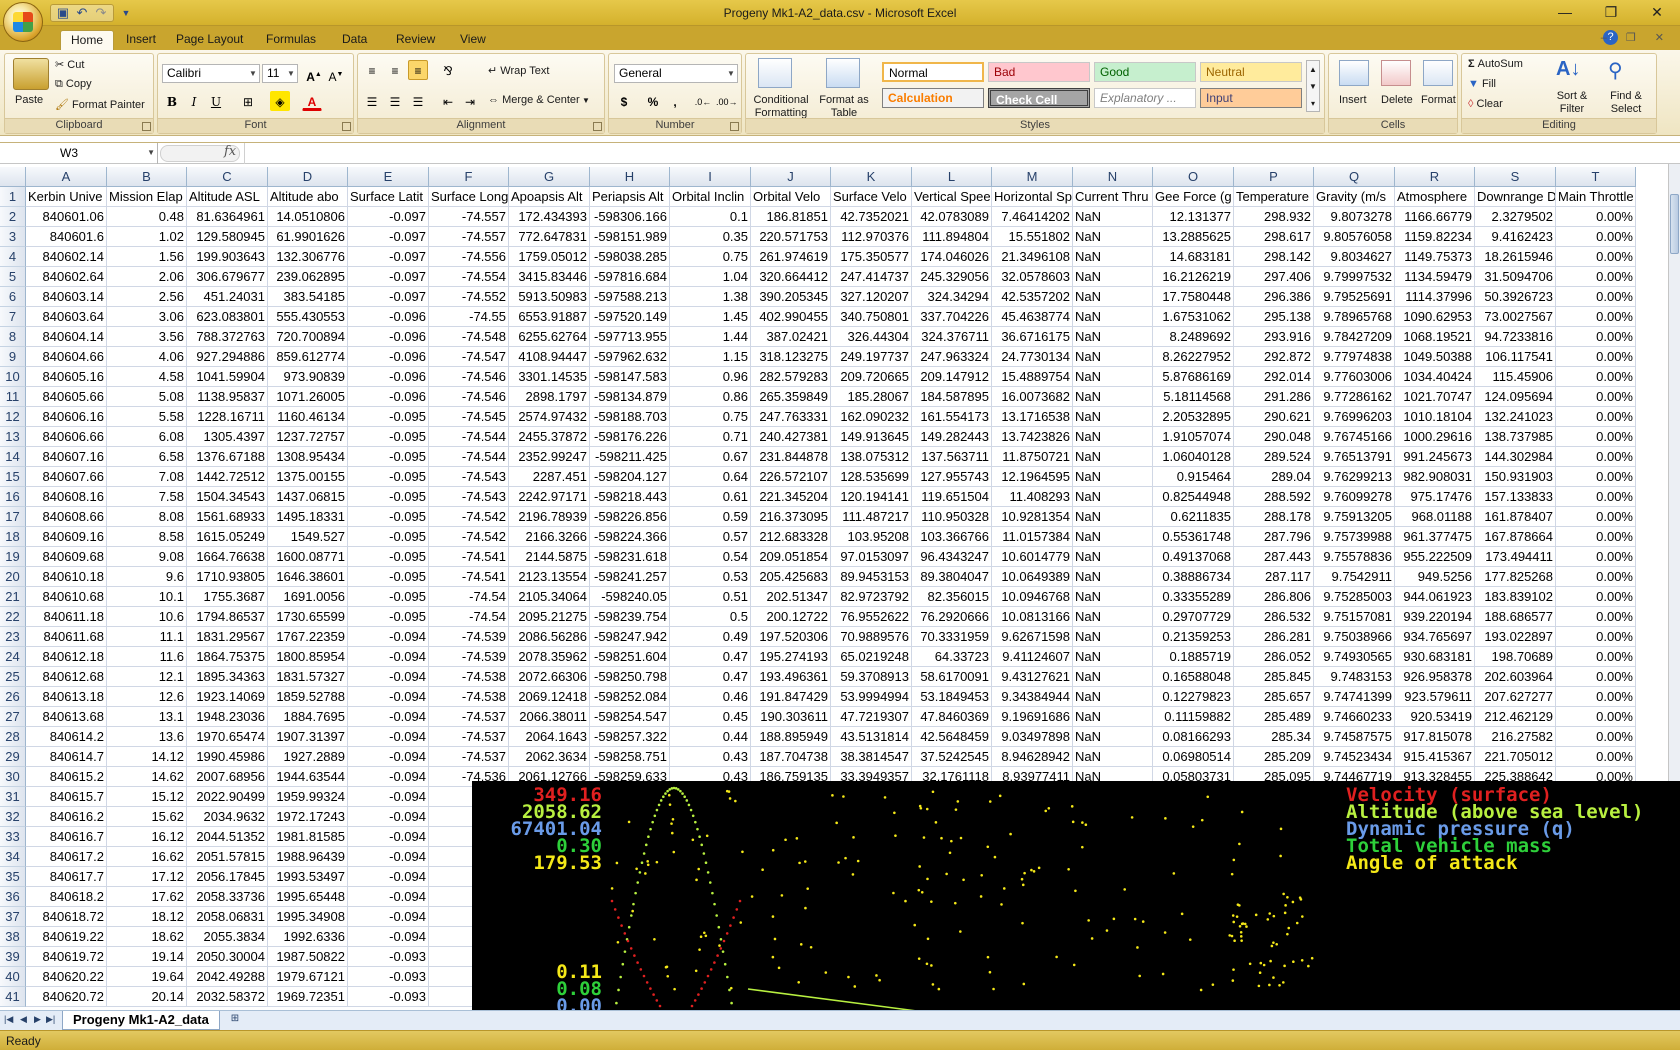 The width and height of the screenshot is (1680, 1051). Describe the element at coordinates (1032, 657) in the screenshot. I see `grid-cell: 9.41124607` at that location.